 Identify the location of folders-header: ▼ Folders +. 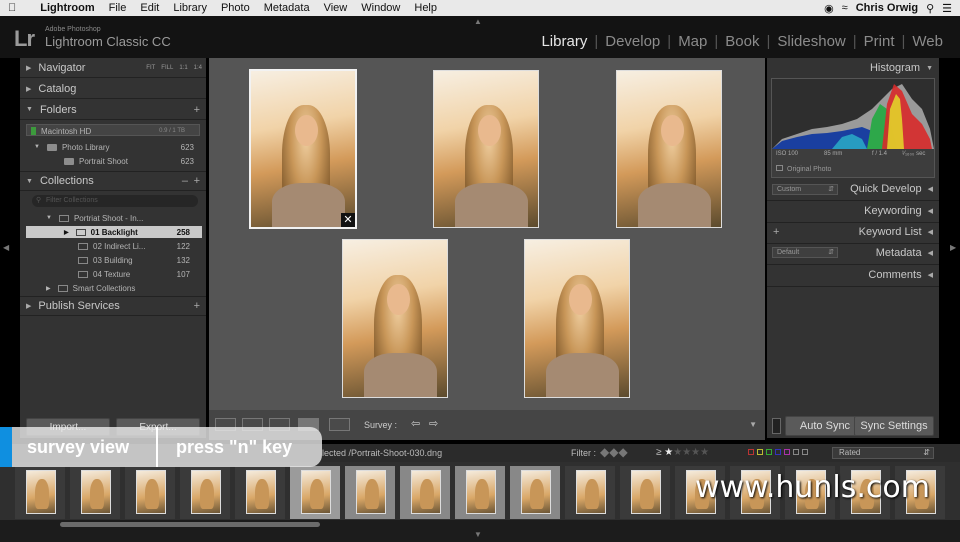
(113, 110).